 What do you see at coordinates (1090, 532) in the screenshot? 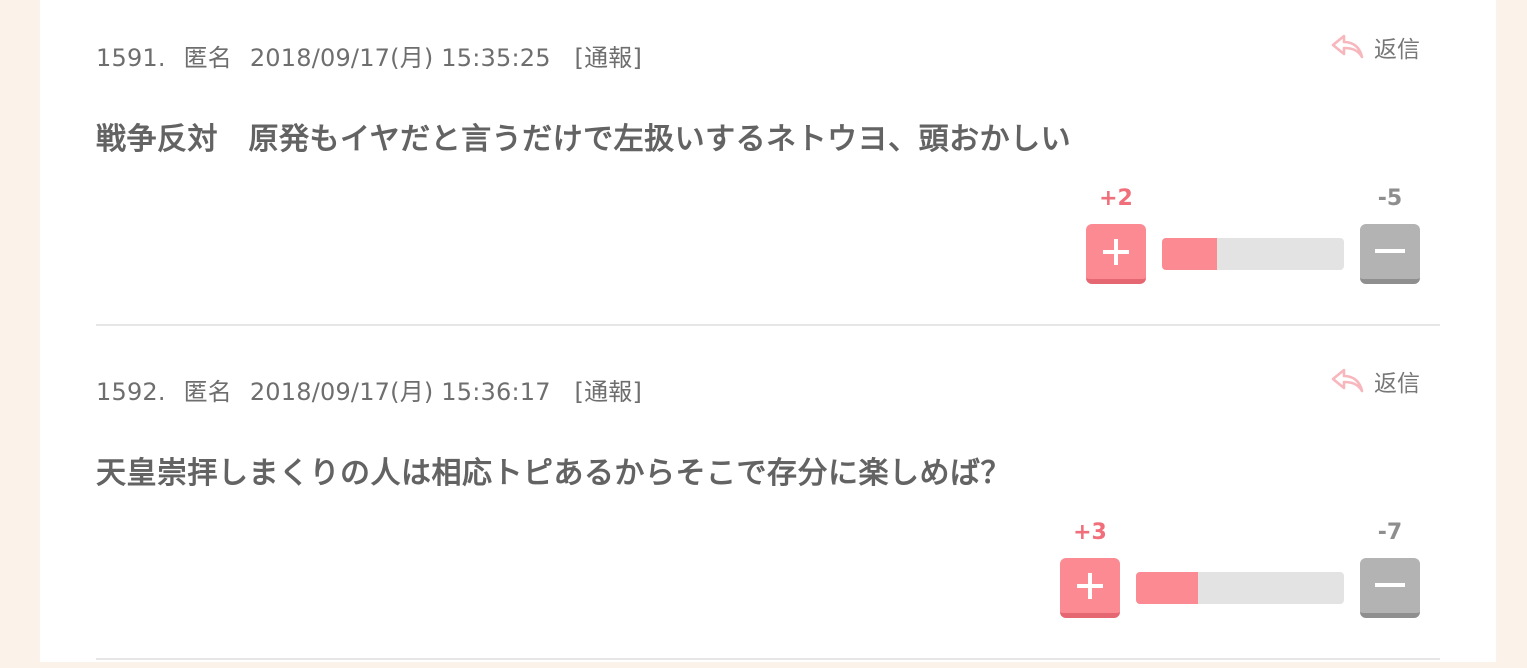
I see `plus-count: +3` at bounding box center [1090, 532].